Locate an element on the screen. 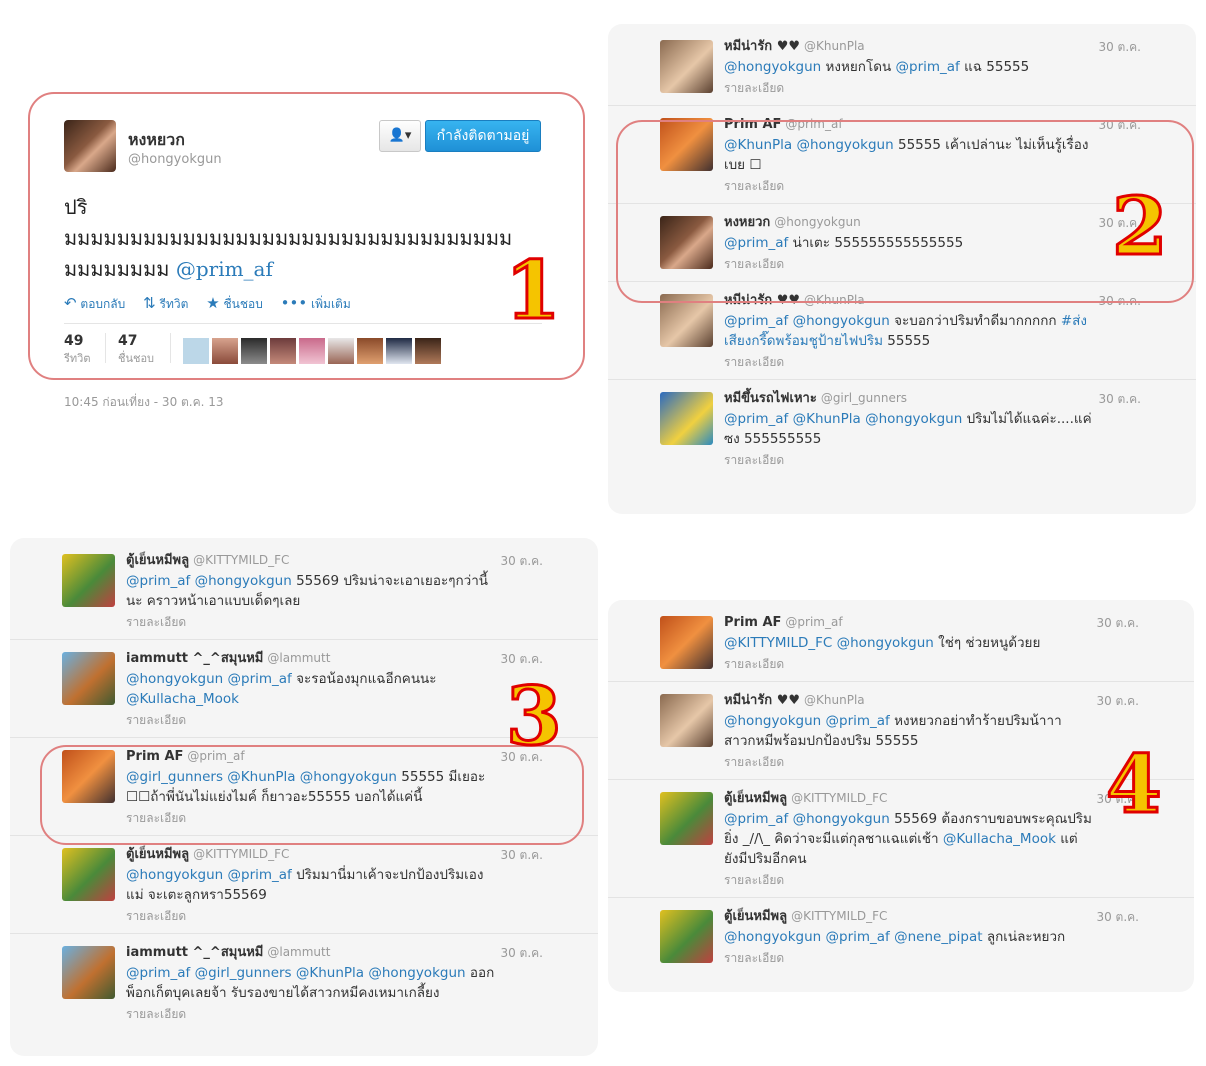 This screenshot has width=1206, height=1066. mention-link: @nene_pipat is located at coordinates (938, 937).